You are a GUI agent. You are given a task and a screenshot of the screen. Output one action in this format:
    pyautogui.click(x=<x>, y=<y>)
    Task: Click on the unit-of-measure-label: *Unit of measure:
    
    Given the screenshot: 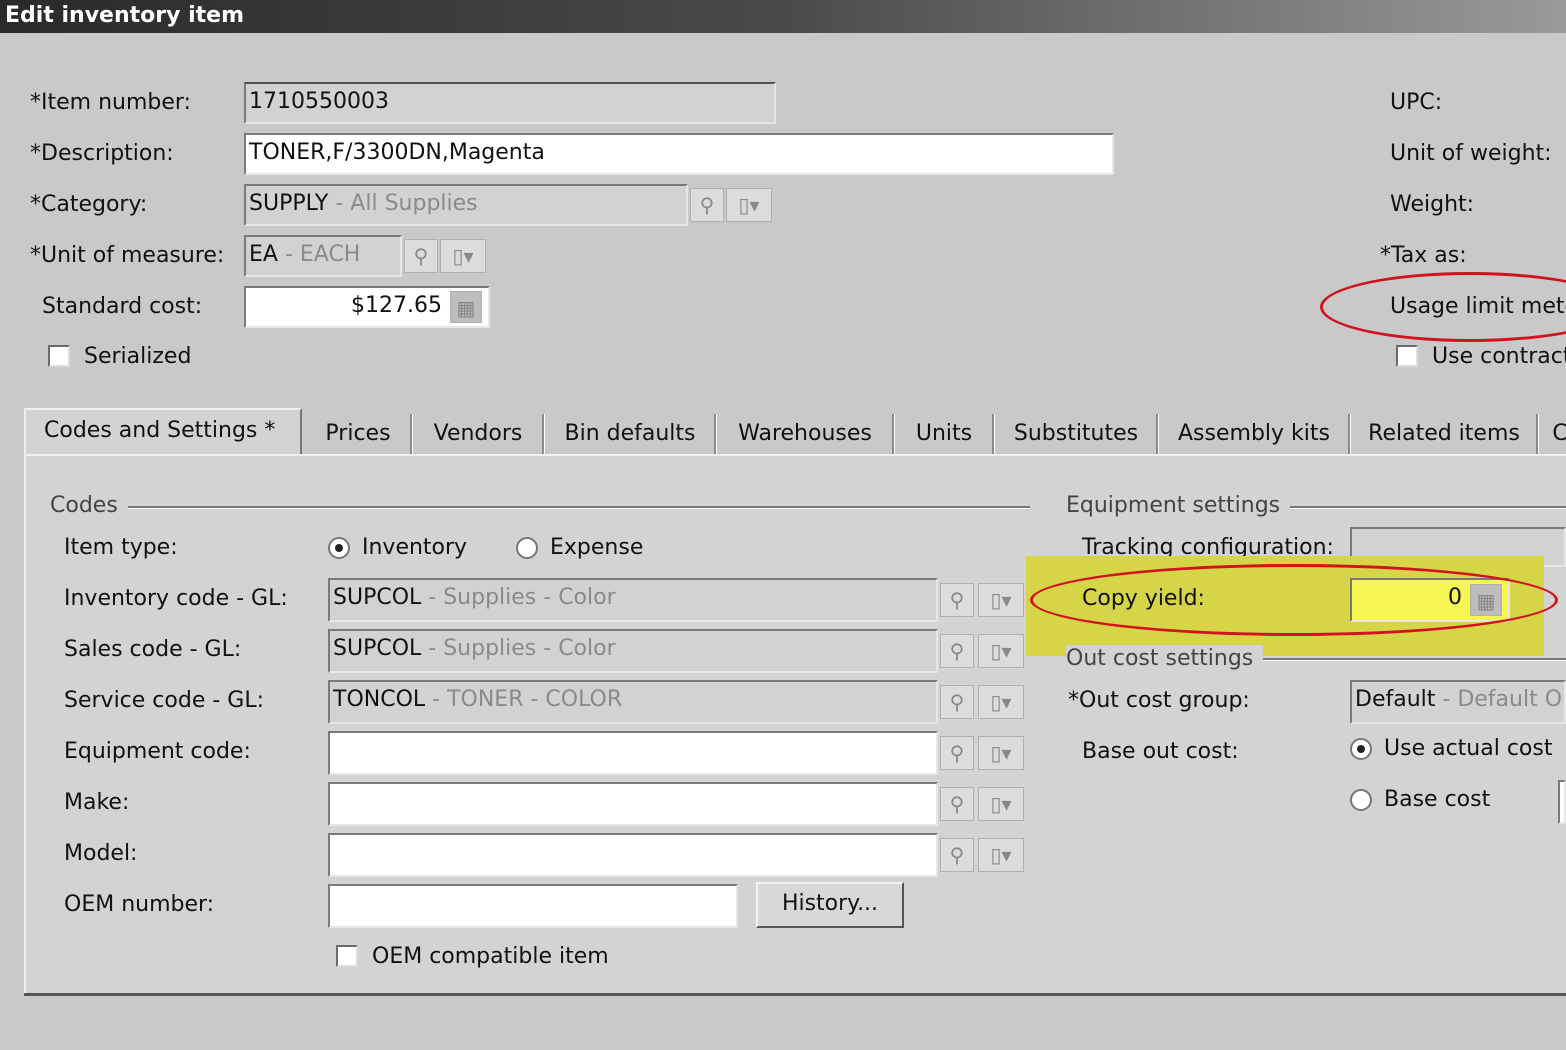 What is the action you would take?
    pyautogui.click(x=127, y=255)
    